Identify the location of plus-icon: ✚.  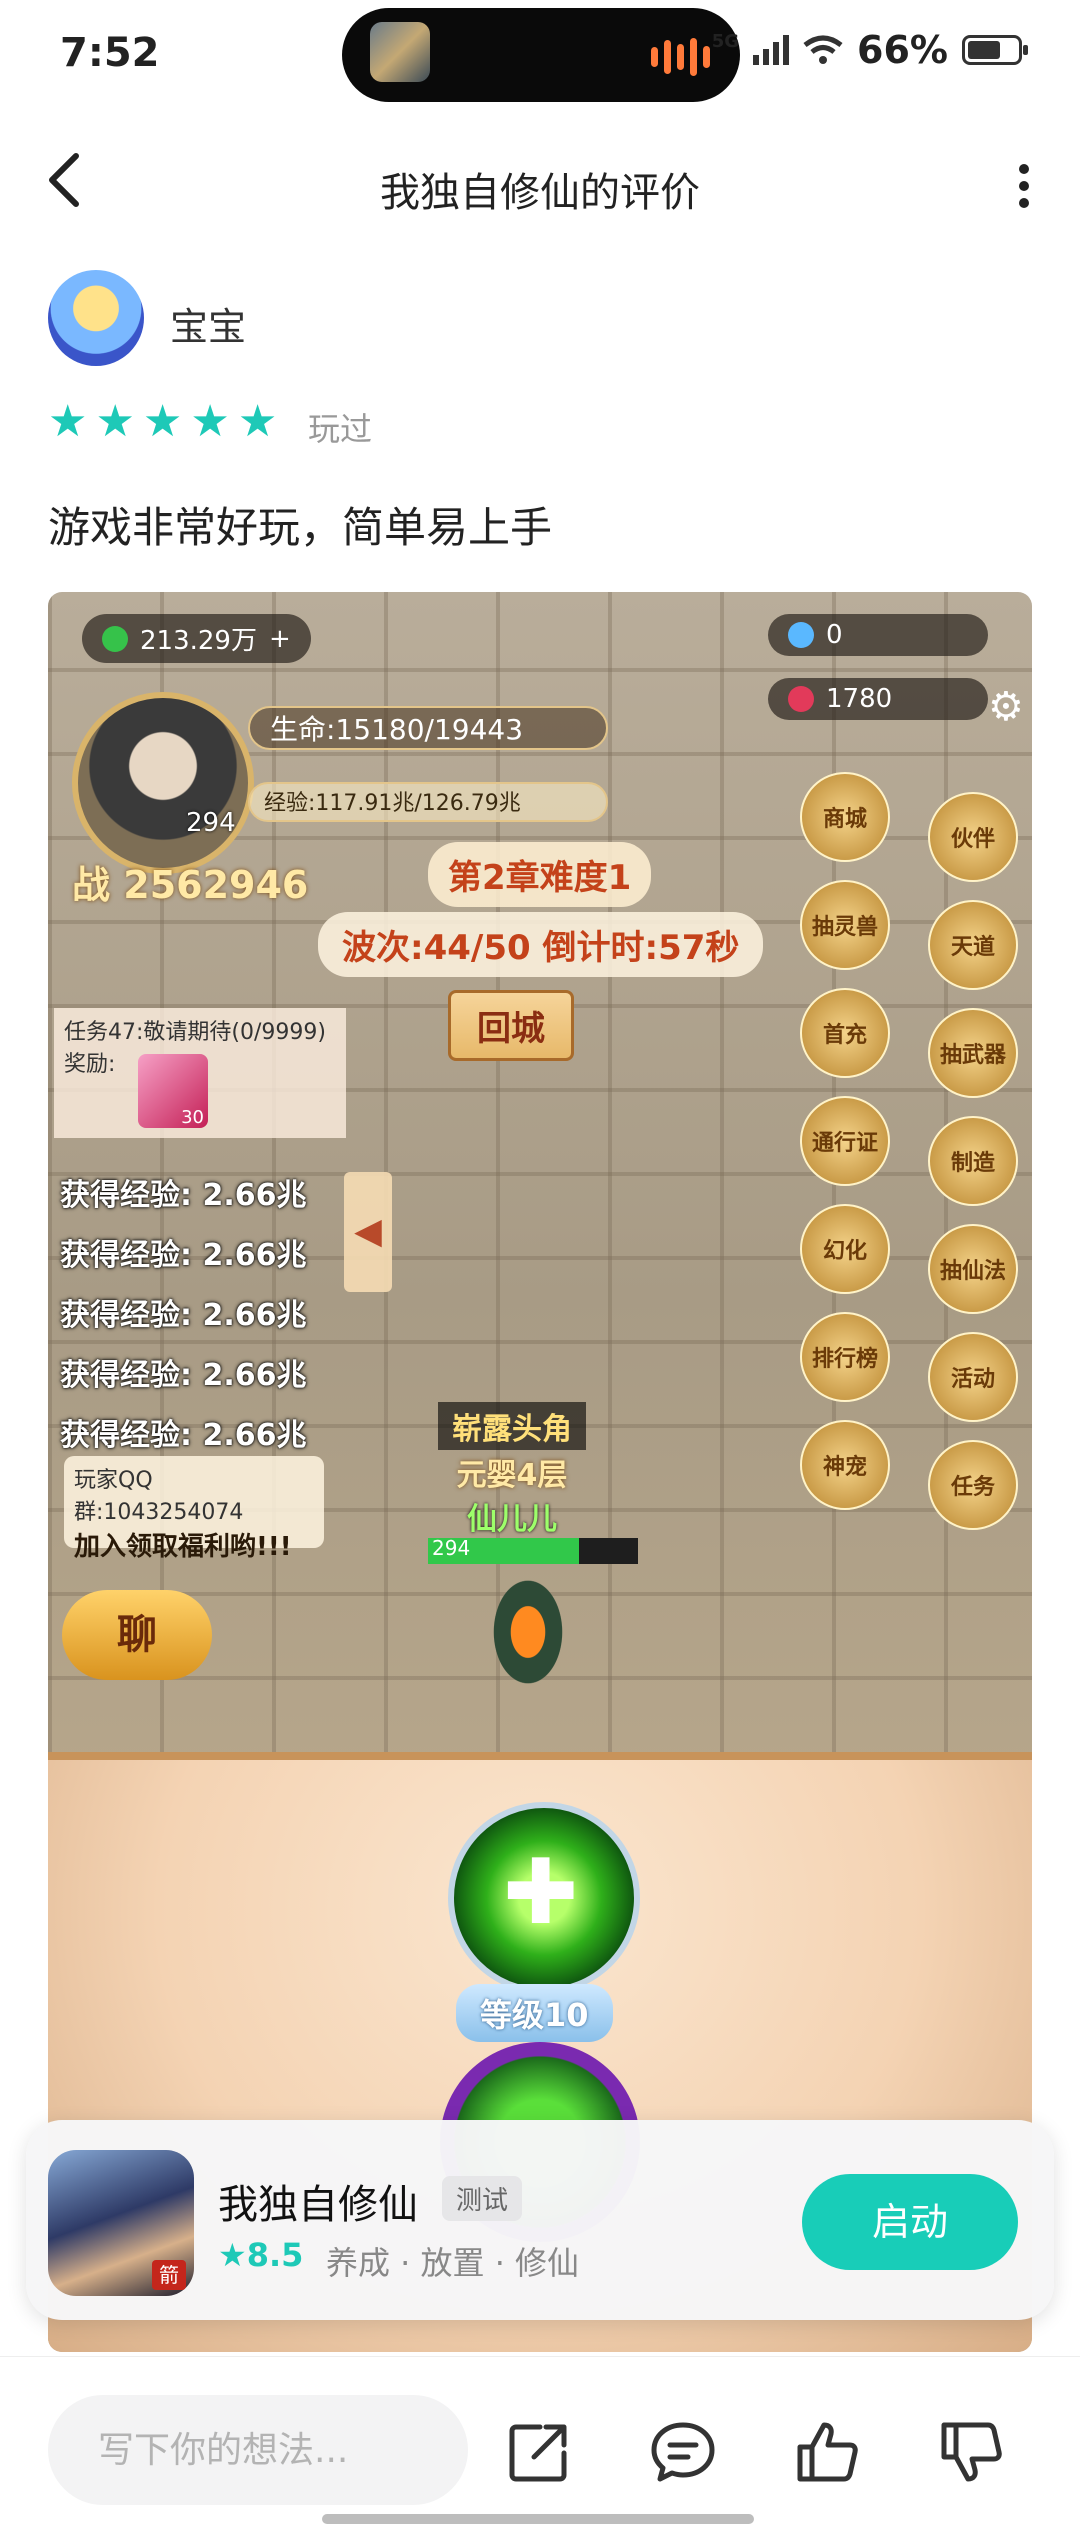
(541, 1892).